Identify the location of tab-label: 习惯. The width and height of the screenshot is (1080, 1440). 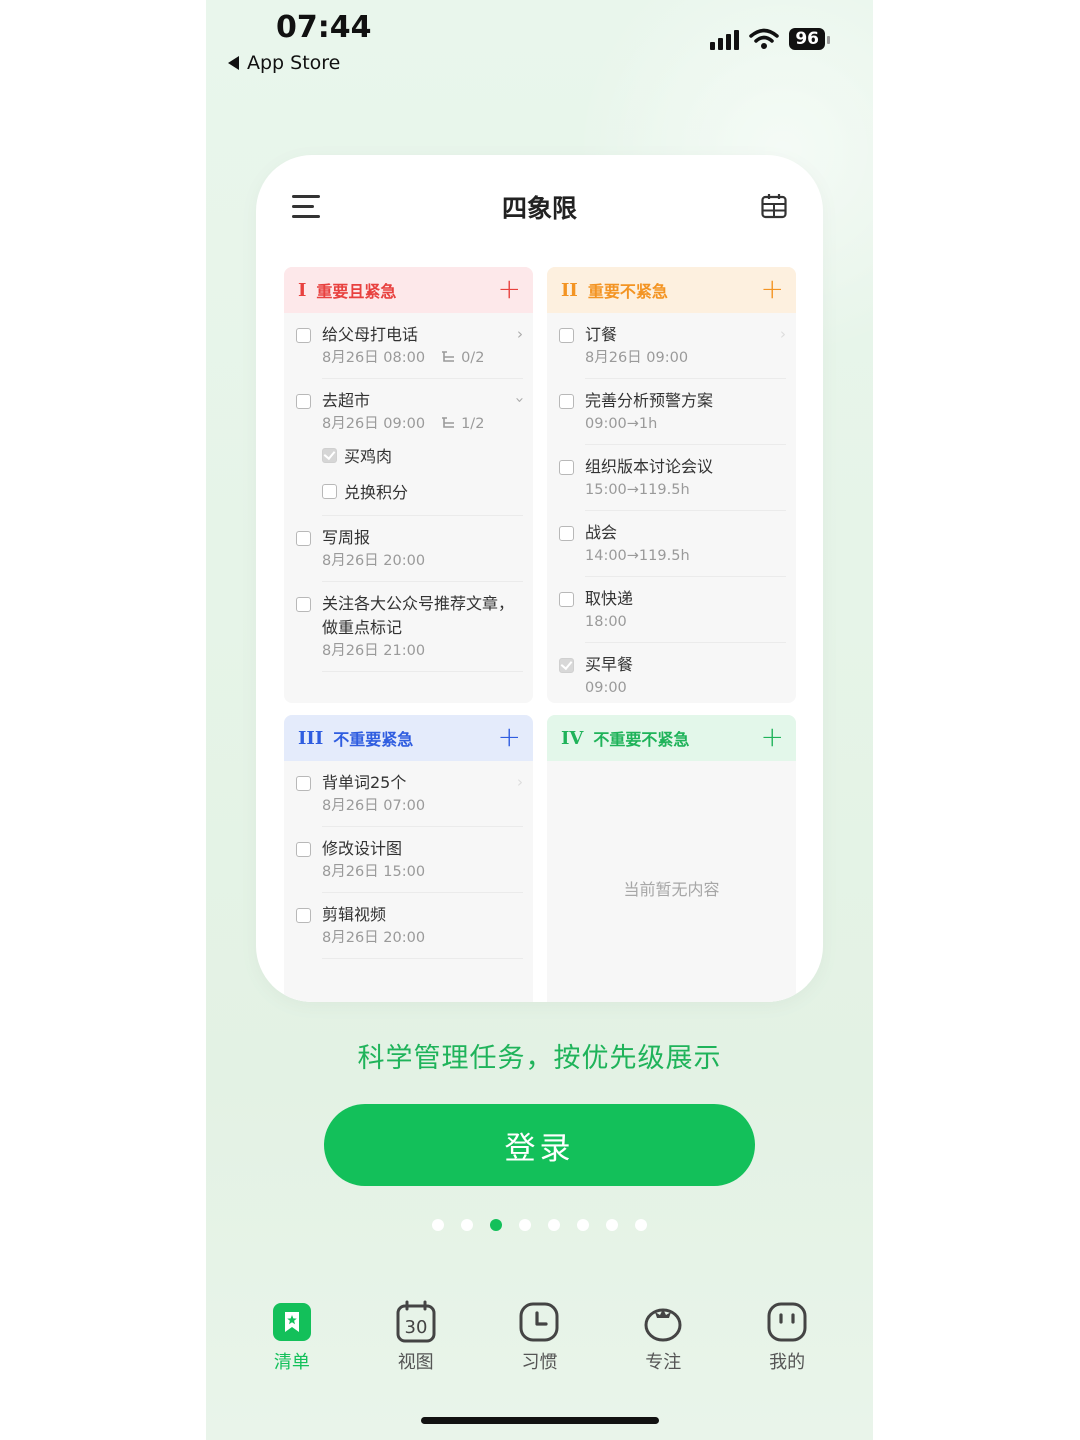
(539, 1362).